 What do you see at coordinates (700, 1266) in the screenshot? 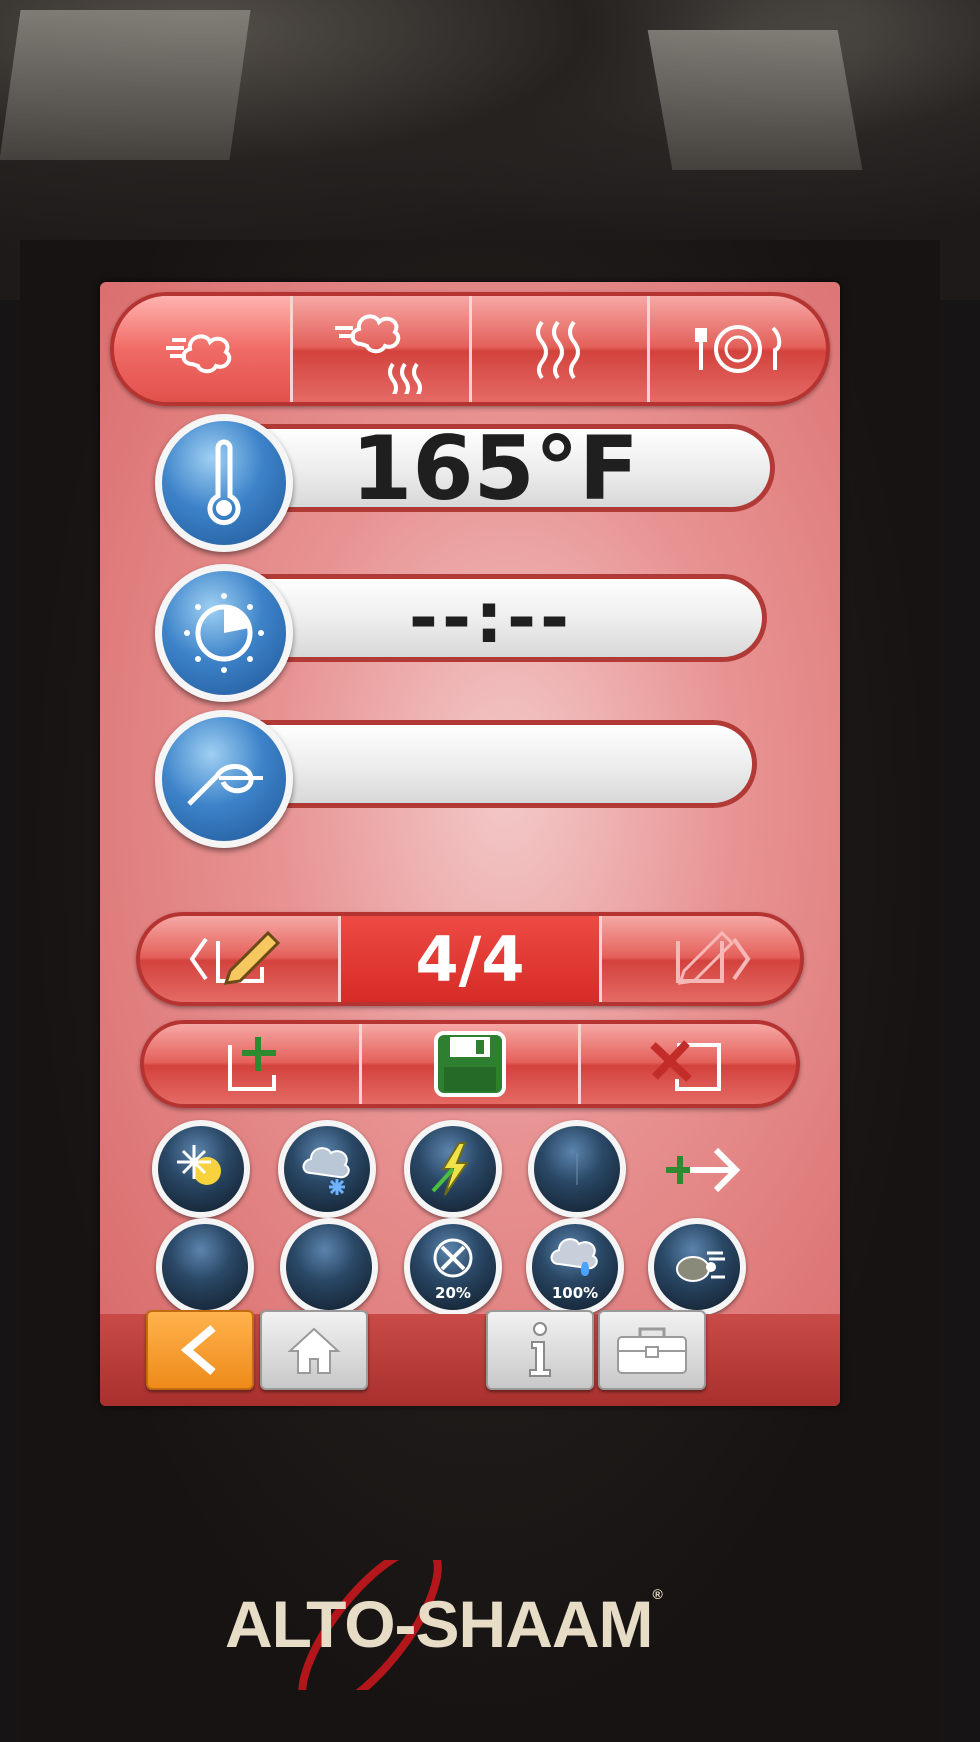
I see `delta-t-turtle-icon` at bounding box center [700, 1266].